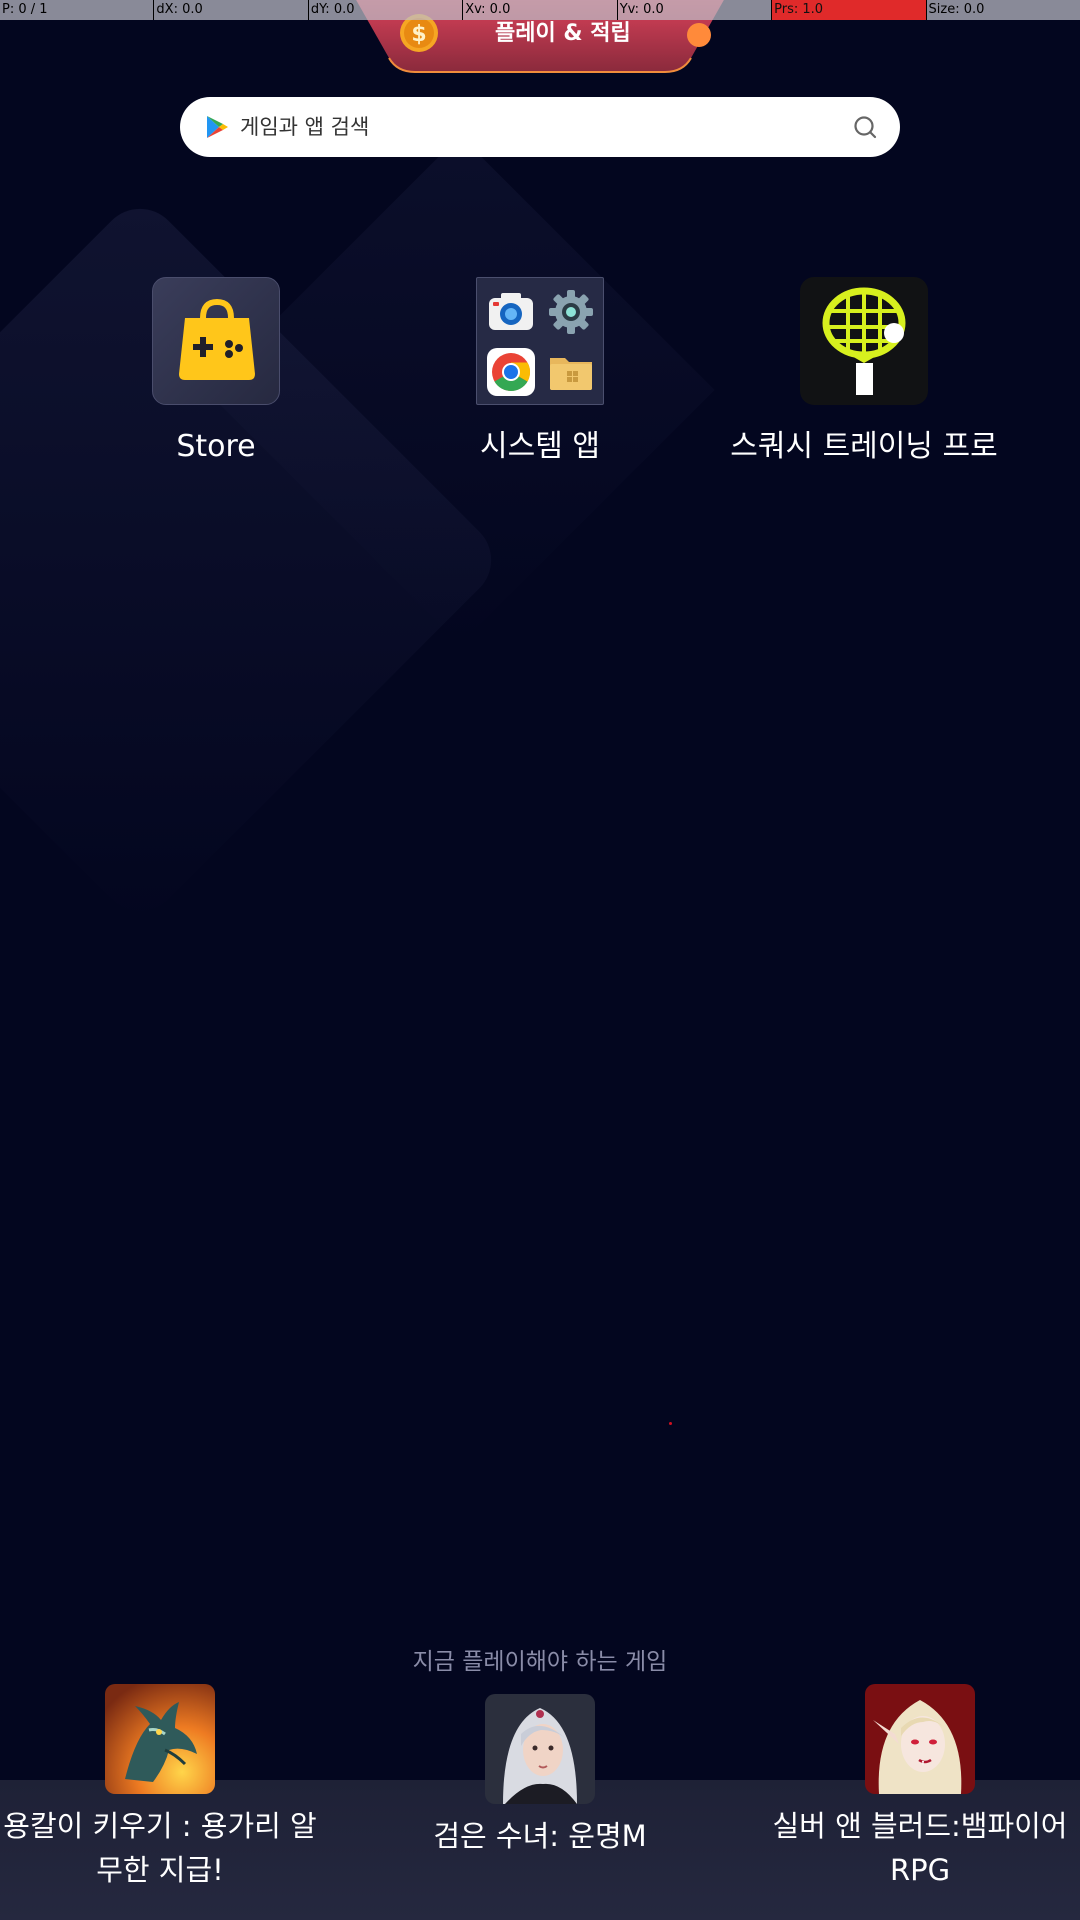 The width and height of the screenshot is (1080, 1920). I want to click on game-dragon: 용칼이 키우기 : 용가리 알 무한 지급!, so click(165, 1788).